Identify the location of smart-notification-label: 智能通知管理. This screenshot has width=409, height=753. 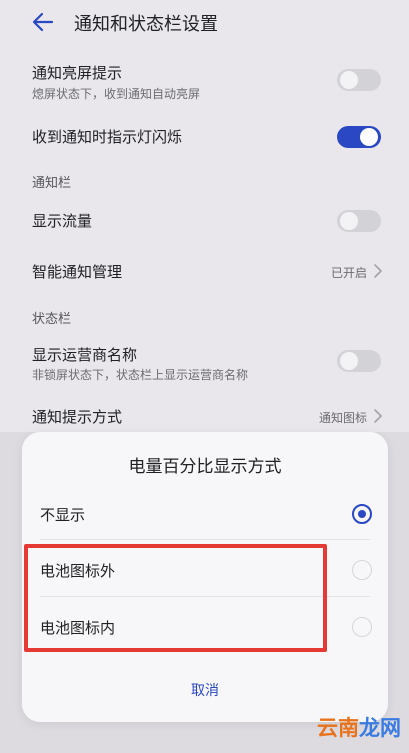
(77, 272).